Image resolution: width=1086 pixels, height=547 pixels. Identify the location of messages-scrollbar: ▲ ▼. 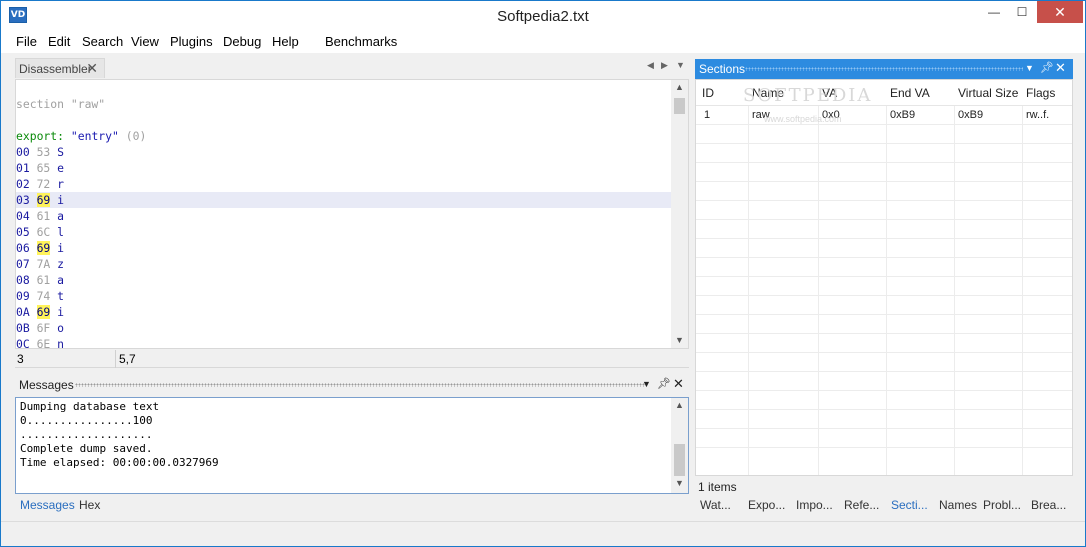
(679, 445).